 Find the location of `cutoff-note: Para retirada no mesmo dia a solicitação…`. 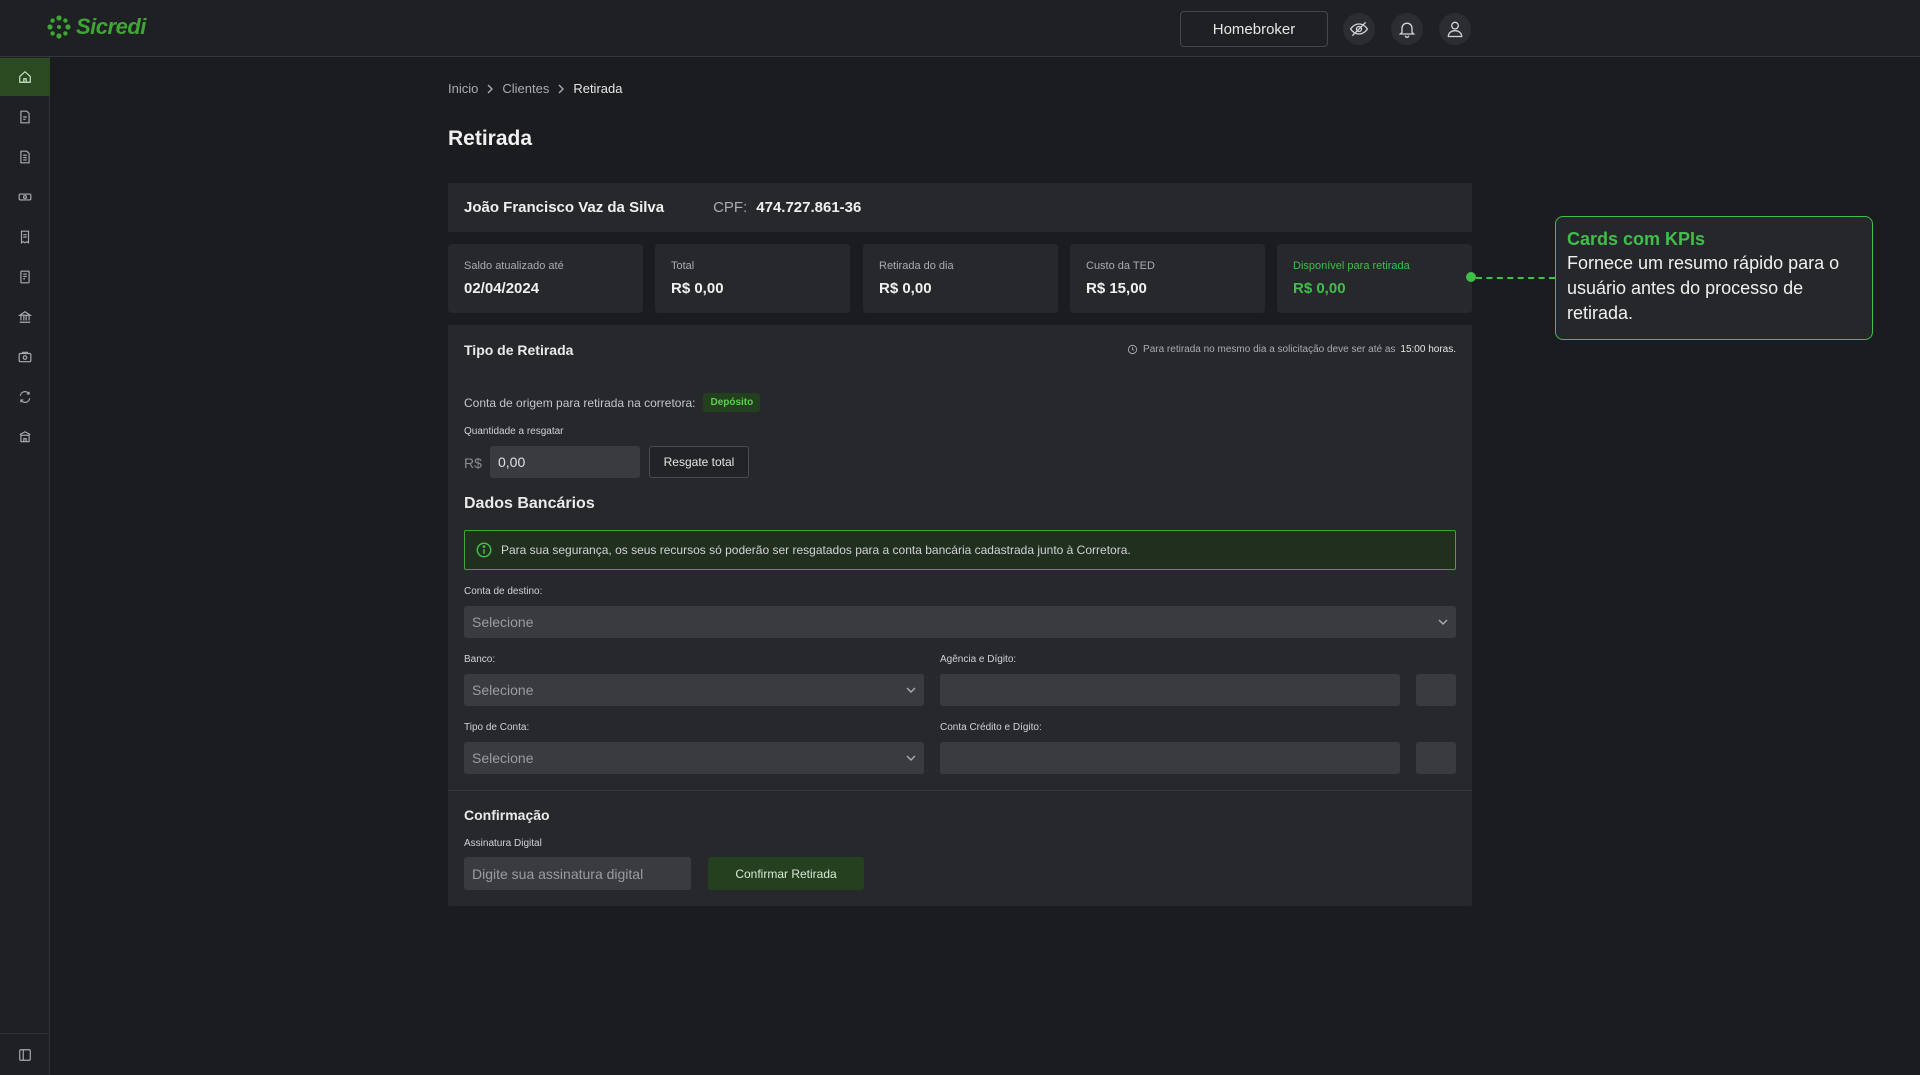

cutoff-note: Para retirada no mesmo dia a solicitação… is located at coordinates (1291, 349).